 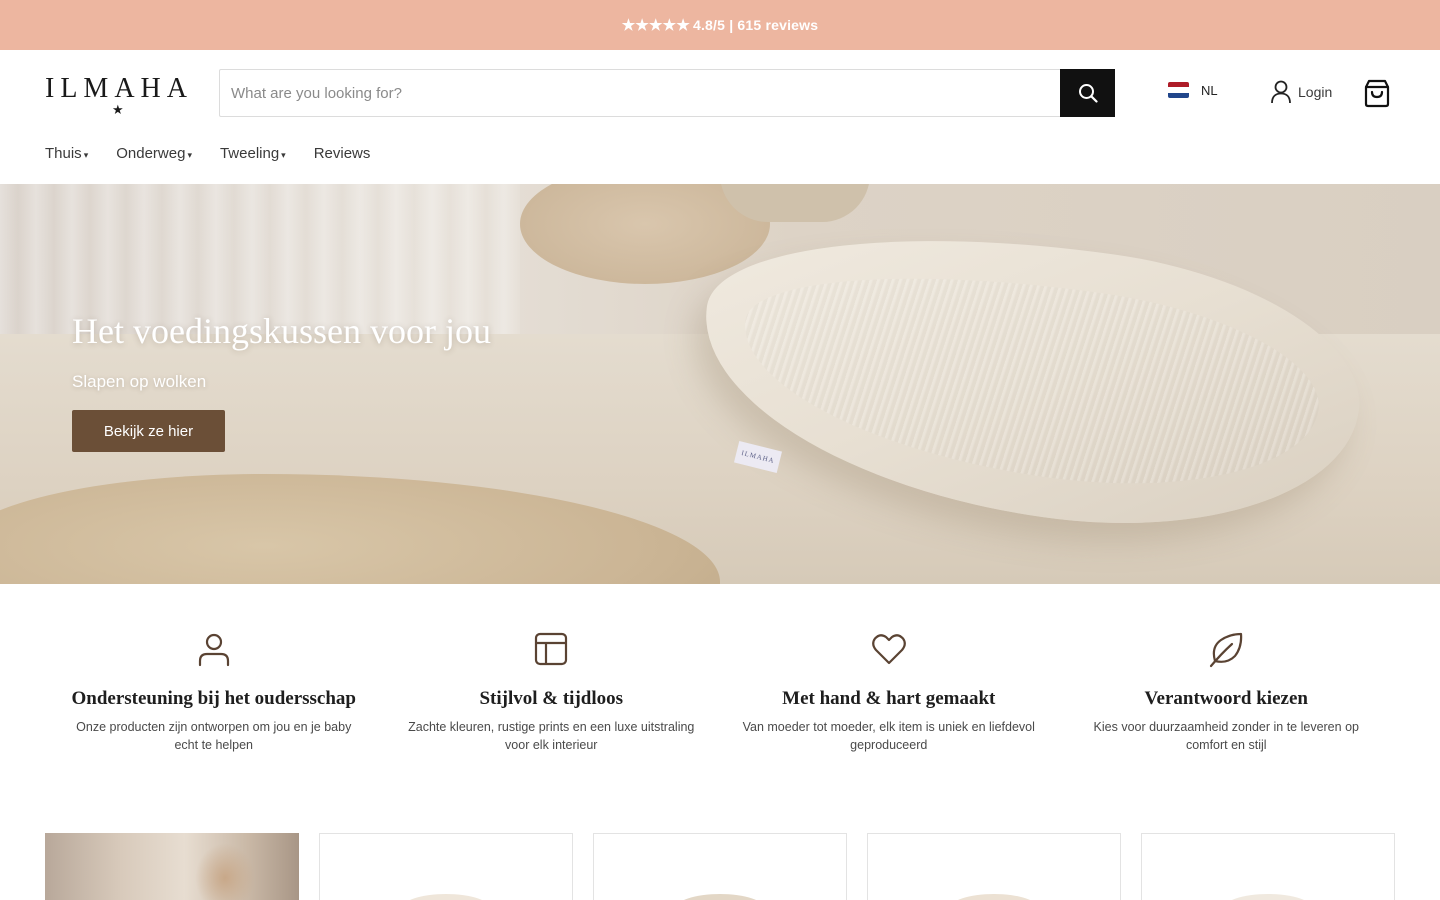 What do you see at coordinates (640, 93) in the screenshot?
I see `search-input` at bounding box center [640, 93].